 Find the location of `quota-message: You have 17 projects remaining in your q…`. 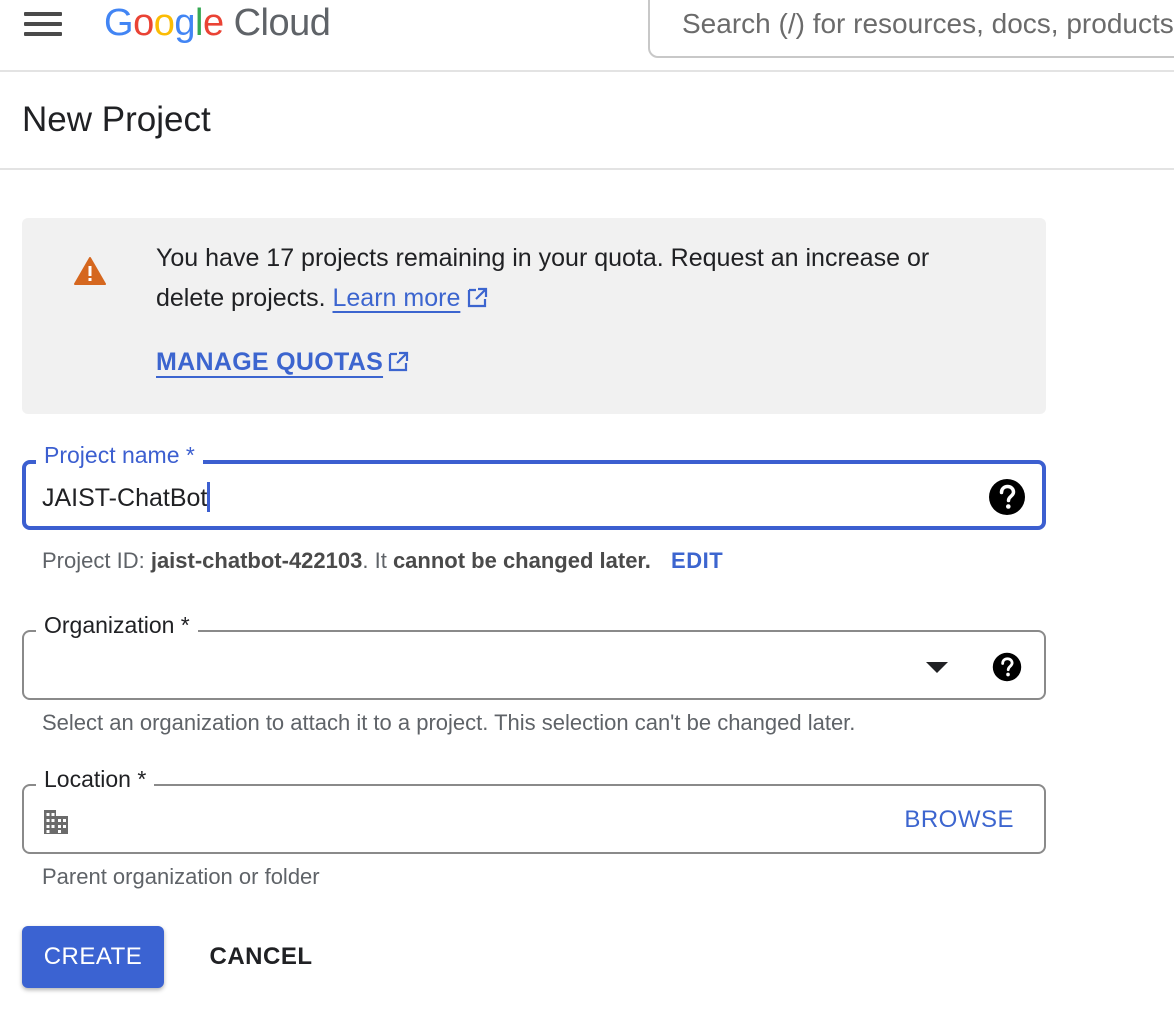

quota-message: You have 17 projects remaining in your q… is located at coordinates (543, 278).